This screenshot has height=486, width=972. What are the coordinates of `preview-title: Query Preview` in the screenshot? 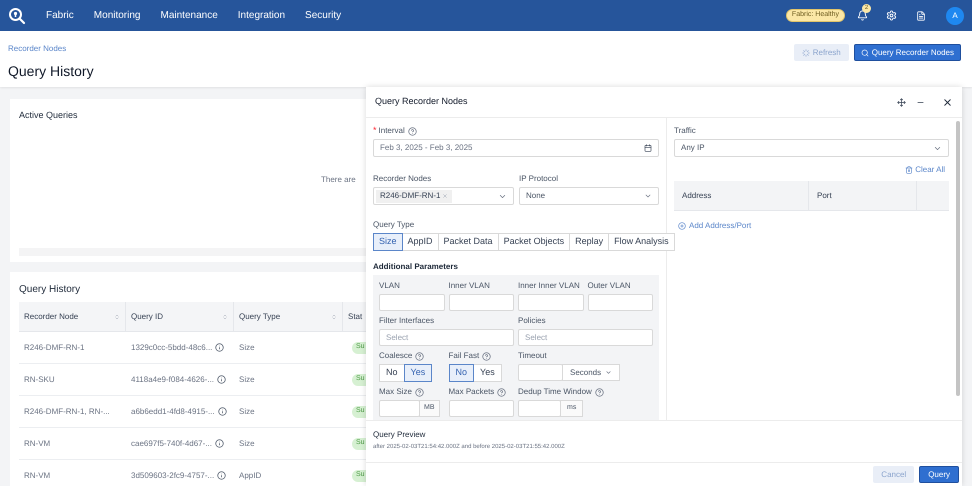 It's located at (399, 435).